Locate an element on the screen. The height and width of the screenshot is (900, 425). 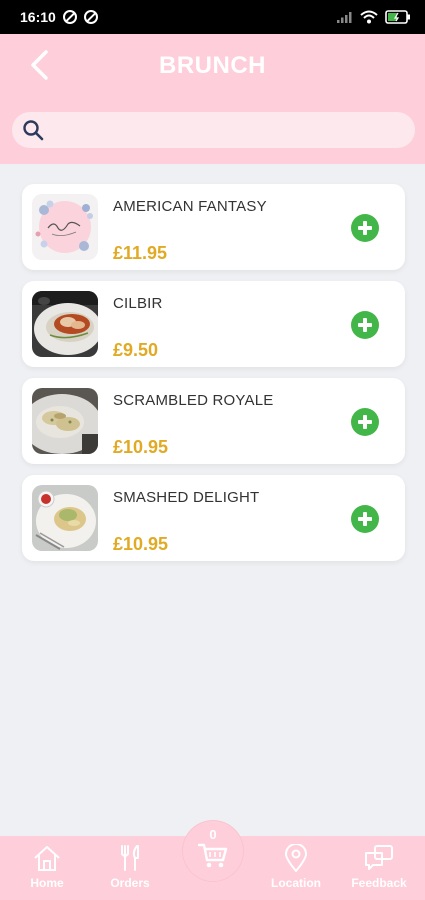
nav-home-label: Home is located at coordinates (47, 883).